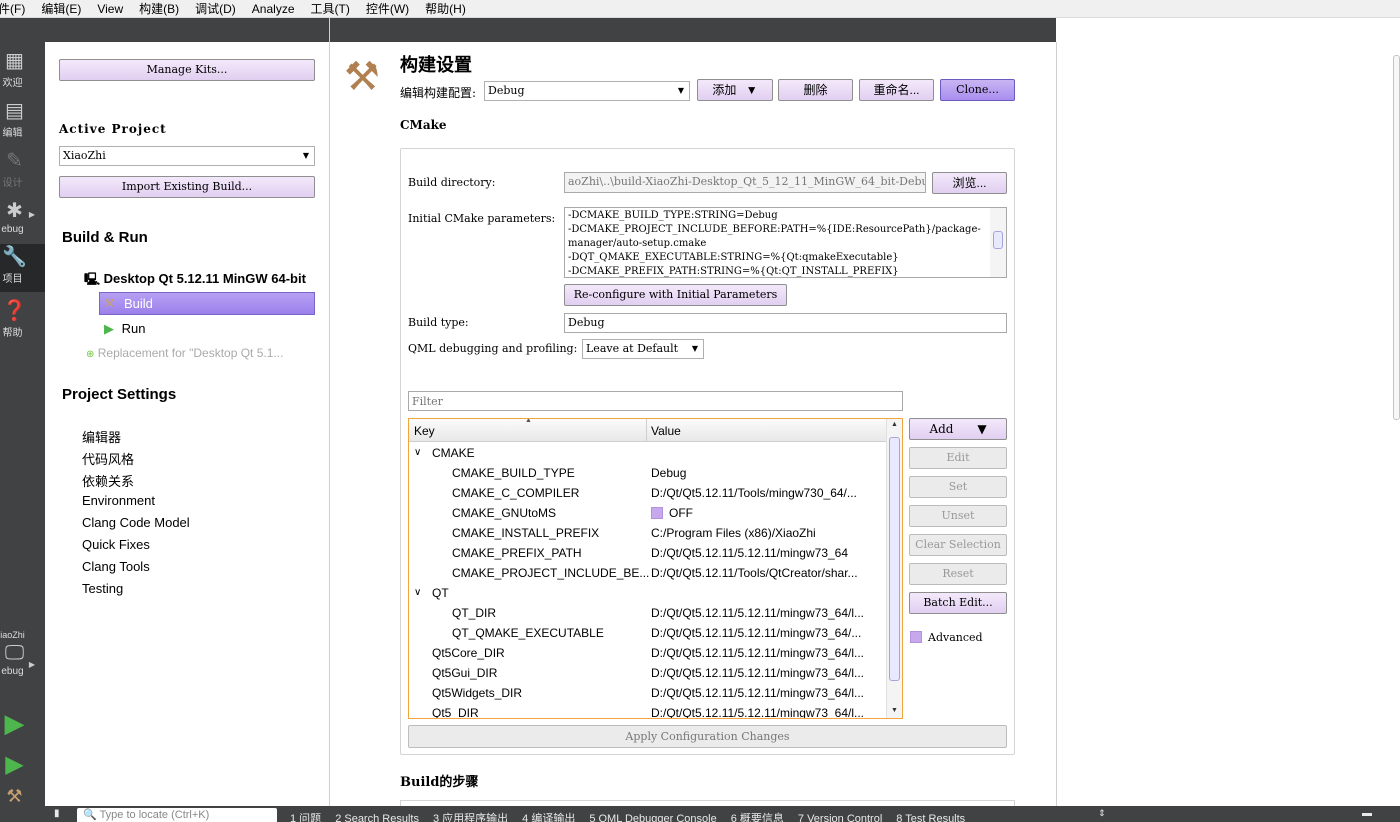  Describe the element at coordinates (57, 813) in the screenshot. I see `sidebar-toggle-icon: ▮` at that location.